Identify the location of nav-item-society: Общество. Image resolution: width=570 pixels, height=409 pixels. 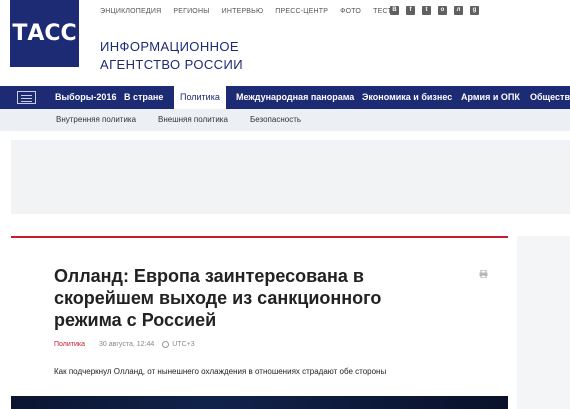
(550, 97).